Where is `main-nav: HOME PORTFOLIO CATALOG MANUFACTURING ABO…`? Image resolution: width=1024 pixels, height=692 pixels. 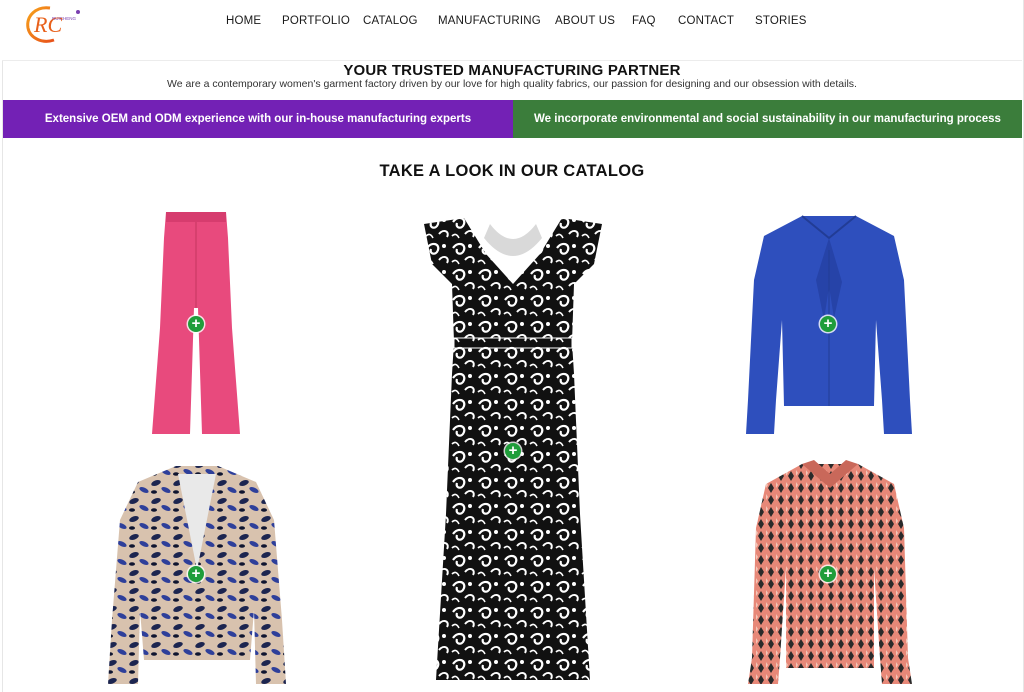 main-nav: HOME PORTFOLIO CATALOG MANUFACTURING ABO… is located at coordinates (512, 22).